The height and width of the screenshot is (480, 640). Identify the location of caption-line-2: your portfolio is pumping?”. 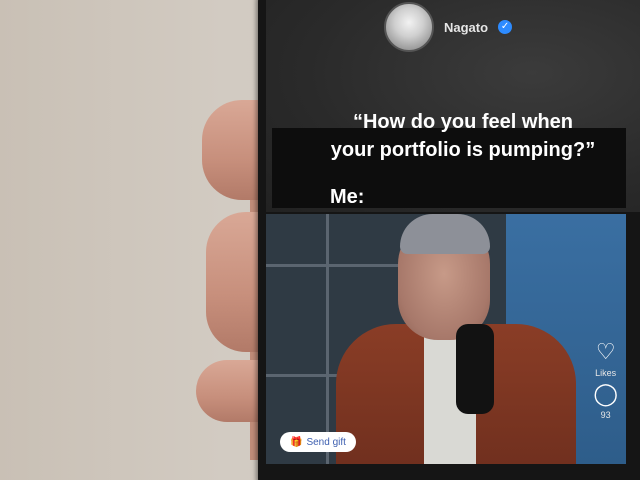
(463, 150).